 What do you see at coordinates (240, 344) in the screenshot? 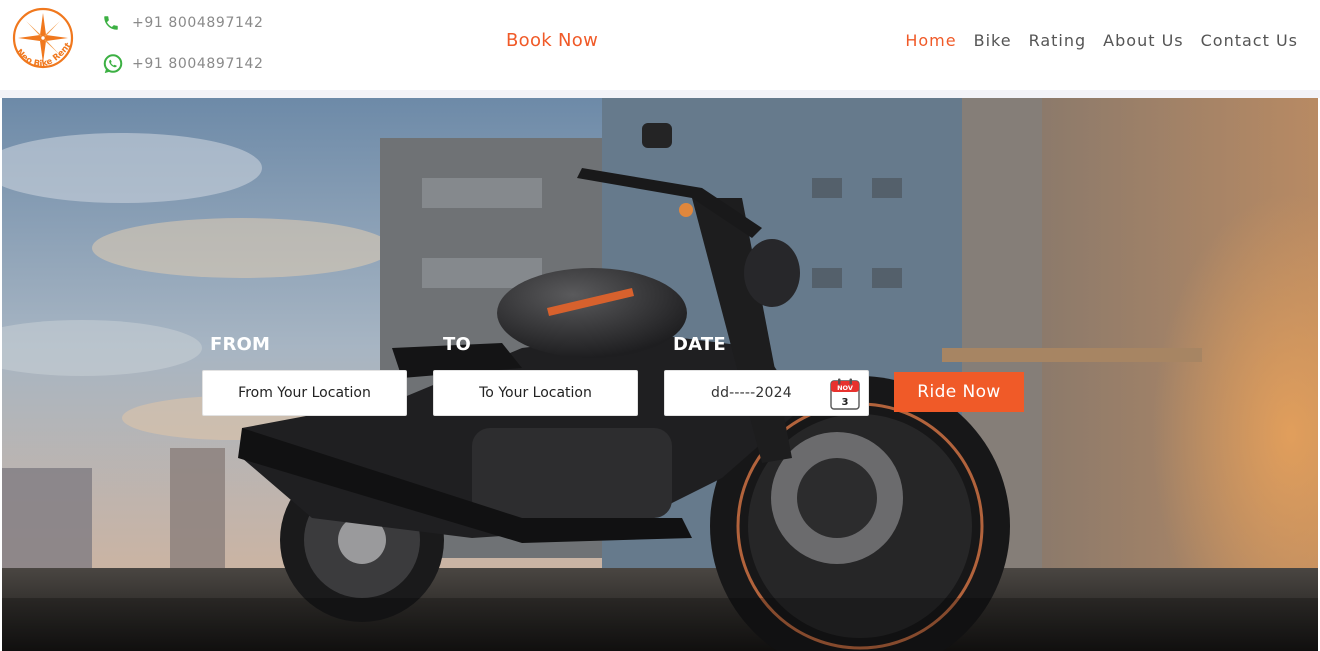
I see `from-label: FROM` at bounding box center [240, 344].